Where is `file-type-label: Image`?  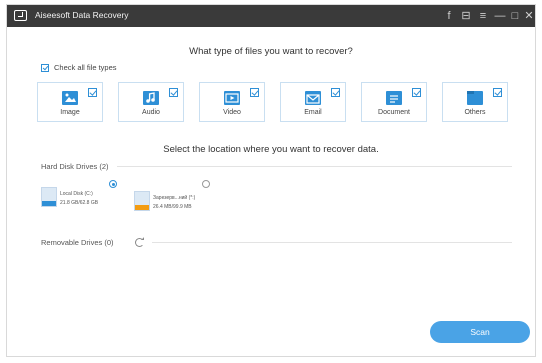
file-type-label: Image is located at coordinates (70, 112).